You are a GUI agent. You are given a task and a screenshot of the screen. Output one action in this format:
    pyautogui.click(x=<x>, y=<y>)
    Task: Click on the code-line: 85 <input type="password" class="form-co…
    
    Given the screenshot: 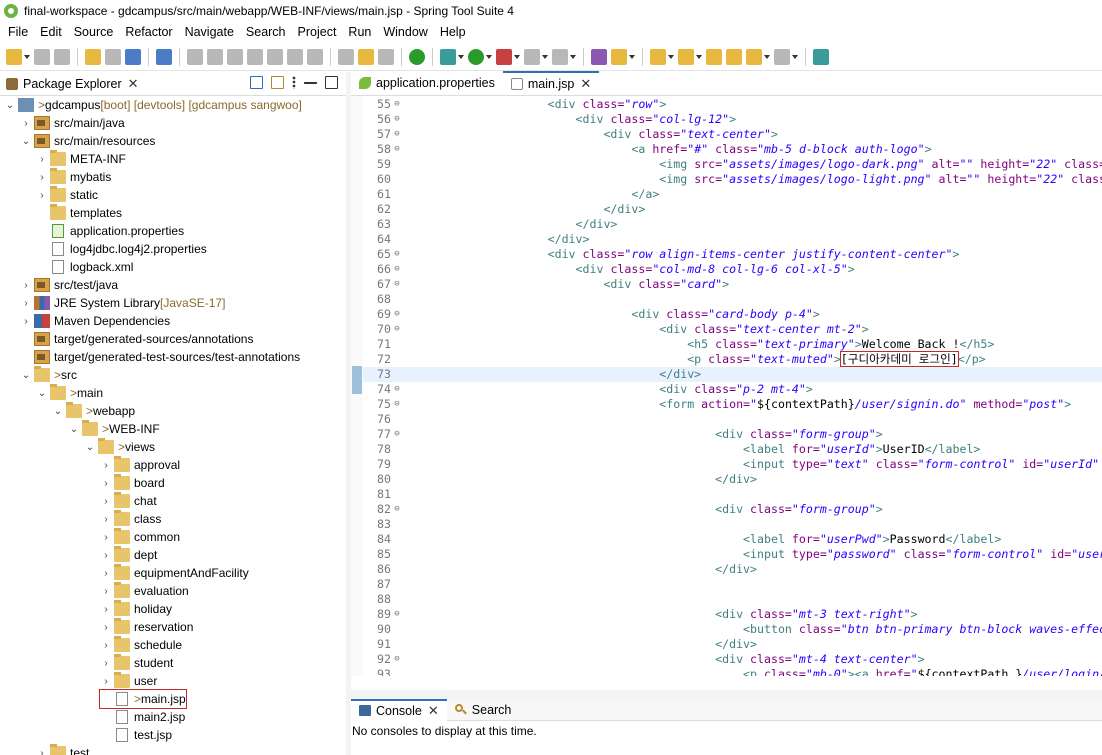 What is the action you would take?
    pyautogui.click(x=732, y=554)
    